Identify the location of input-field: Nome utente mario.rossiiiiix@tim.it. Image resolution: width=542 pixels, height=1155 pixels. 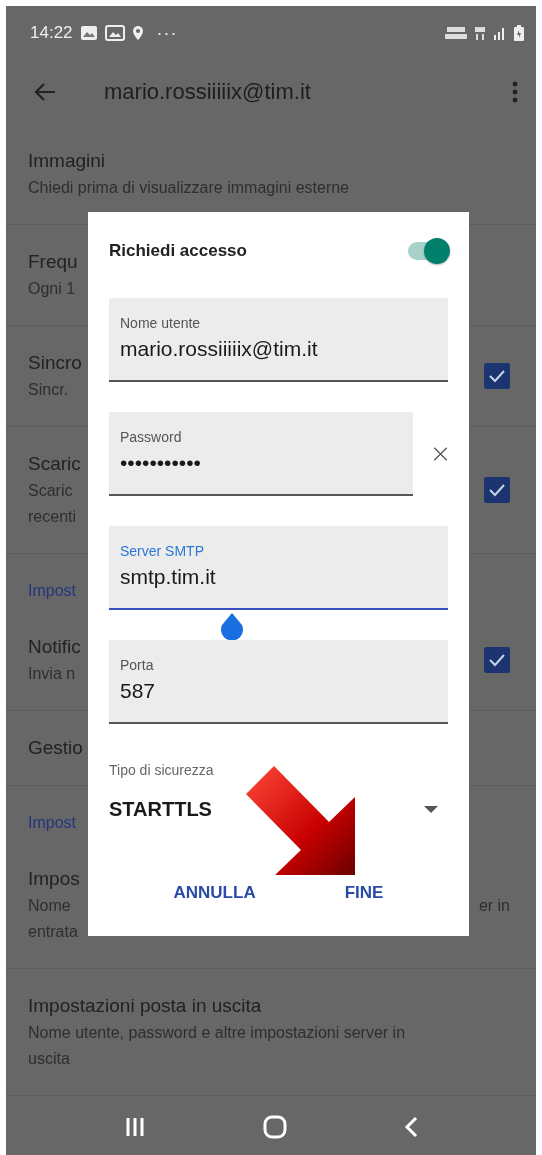
(278, 340).